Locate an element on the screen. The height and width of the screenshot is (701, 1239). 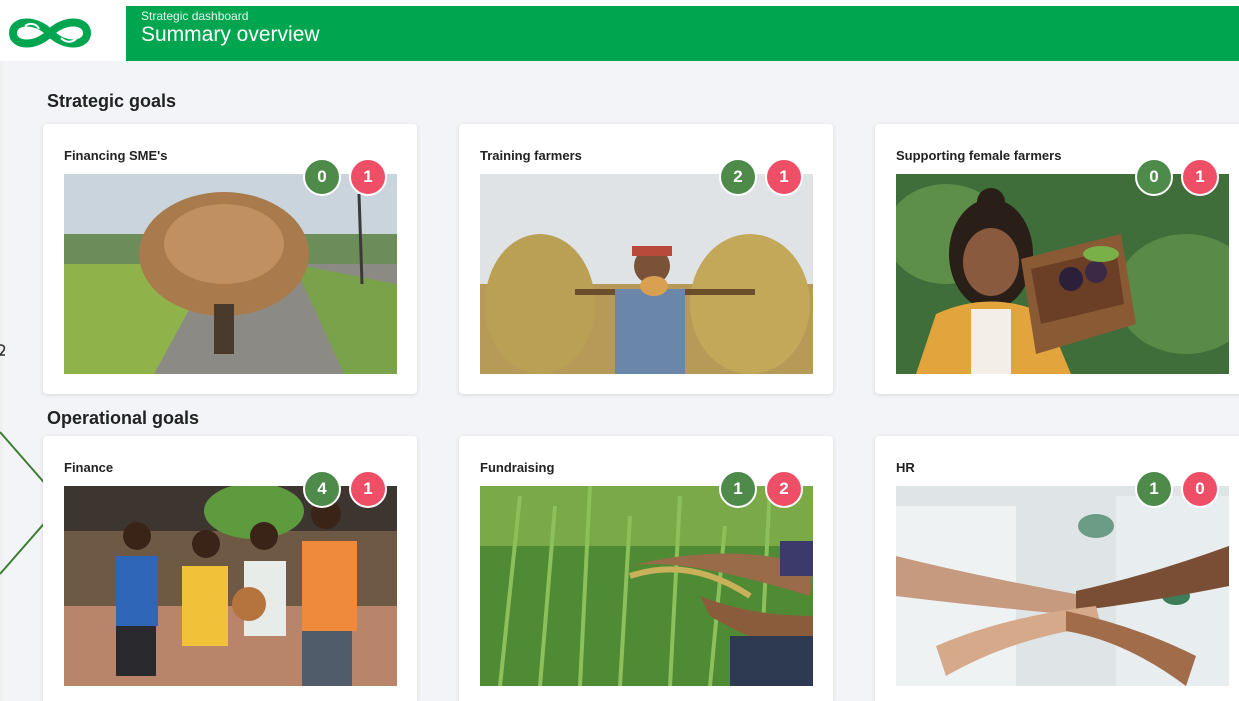
goal-card-finance: Finance 4 1 is located at coordinates (230, 568).